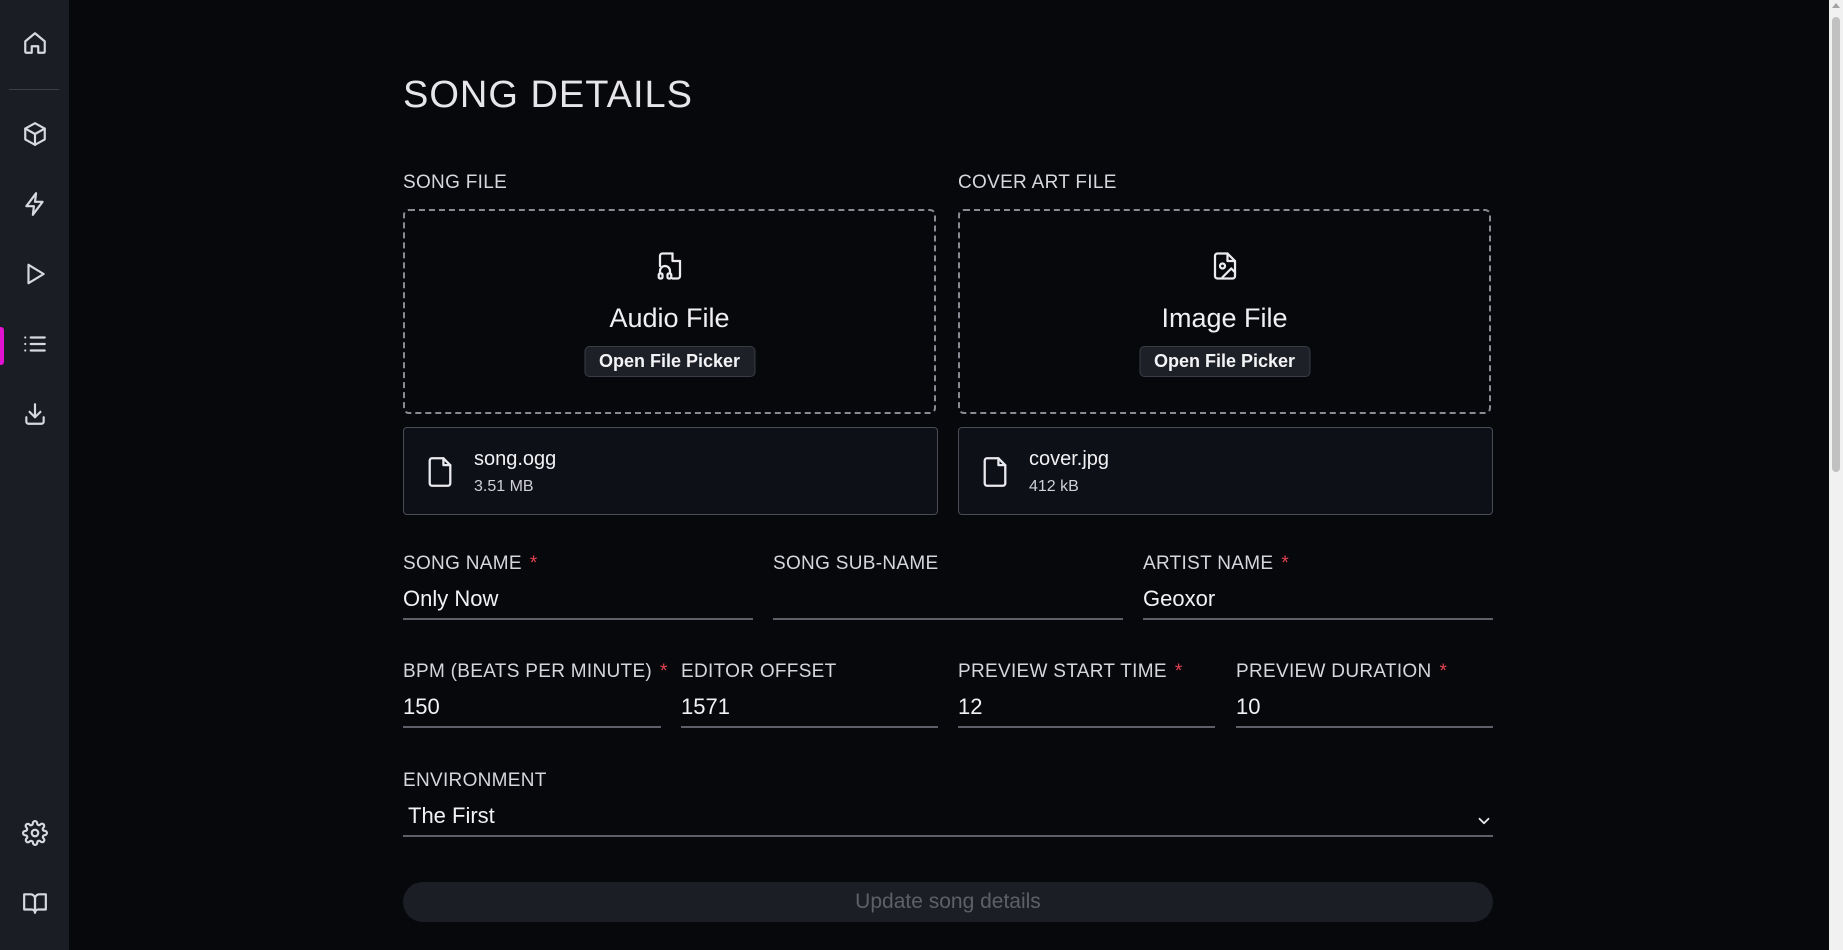 The height and width of the screenshot is (950, 1843). I want to click on audio-dropzone: Audio File Open File Picker, so click(669, 311).